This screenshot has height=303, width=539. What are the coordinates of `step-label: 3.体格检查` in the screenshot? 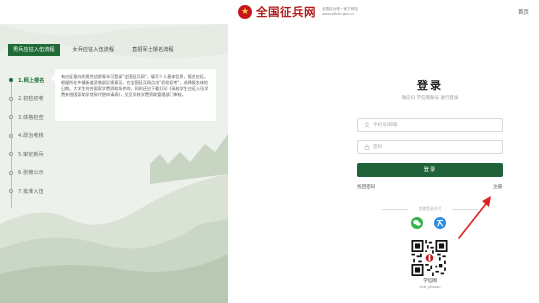 It's located at (31, 117).